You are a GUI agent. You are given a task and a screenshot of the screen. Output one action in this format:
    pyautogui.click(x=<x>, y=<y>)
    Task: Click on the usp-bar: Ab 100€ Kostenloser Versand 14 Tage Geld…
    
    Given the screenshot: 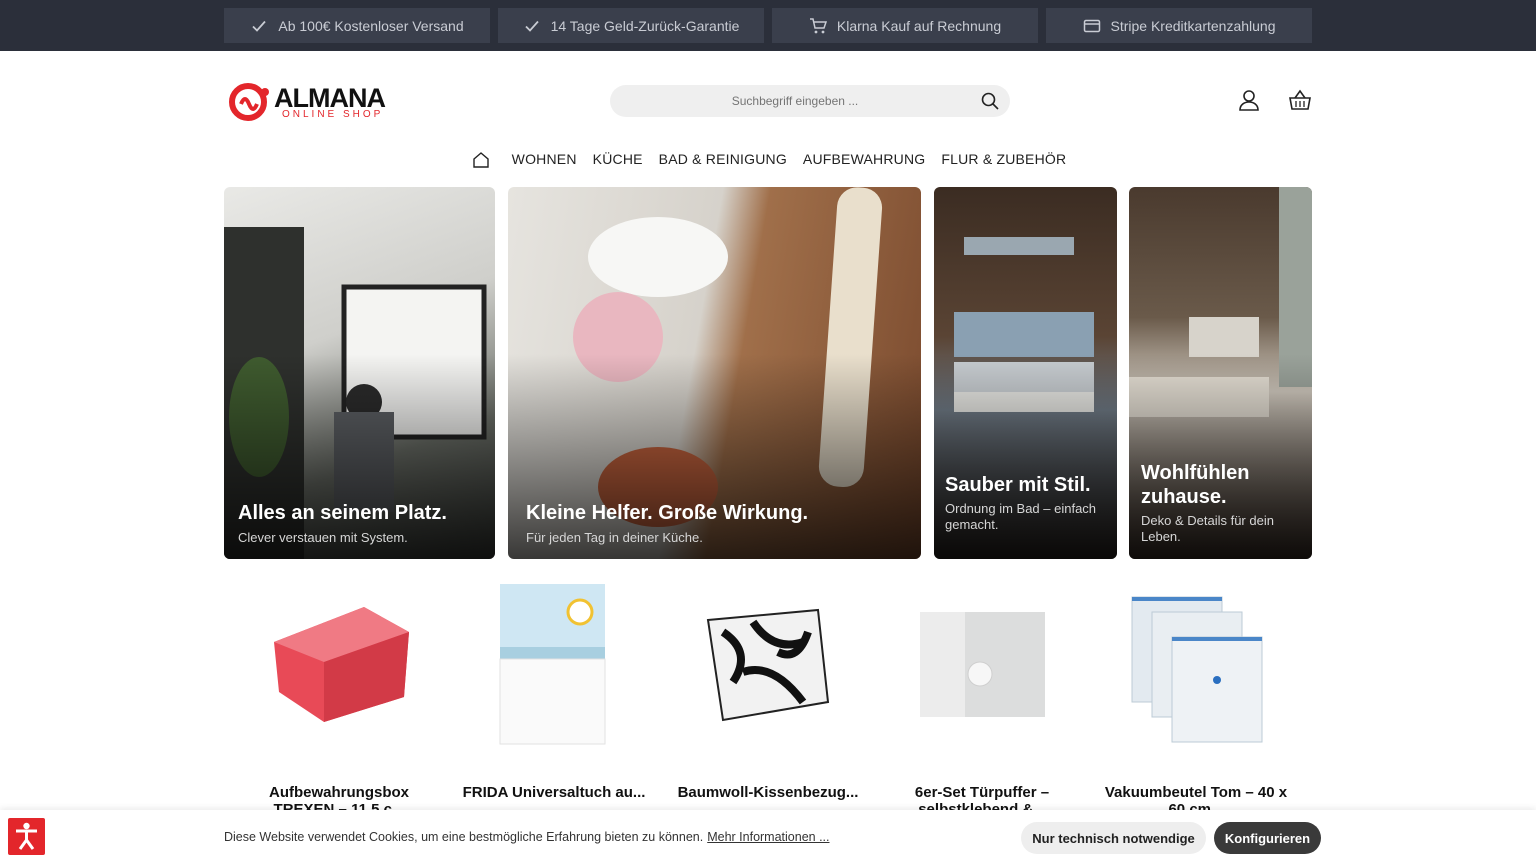 What is the action you would take?
    pyautogui.click(x=768, y=25)
    